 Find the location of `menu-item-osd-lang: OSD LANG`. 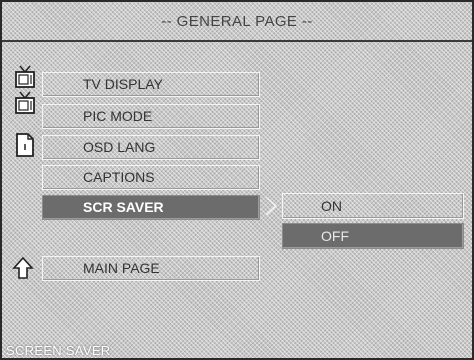

menu-item-osd-lang: OSD LANG is located at coordinates (151, 147).